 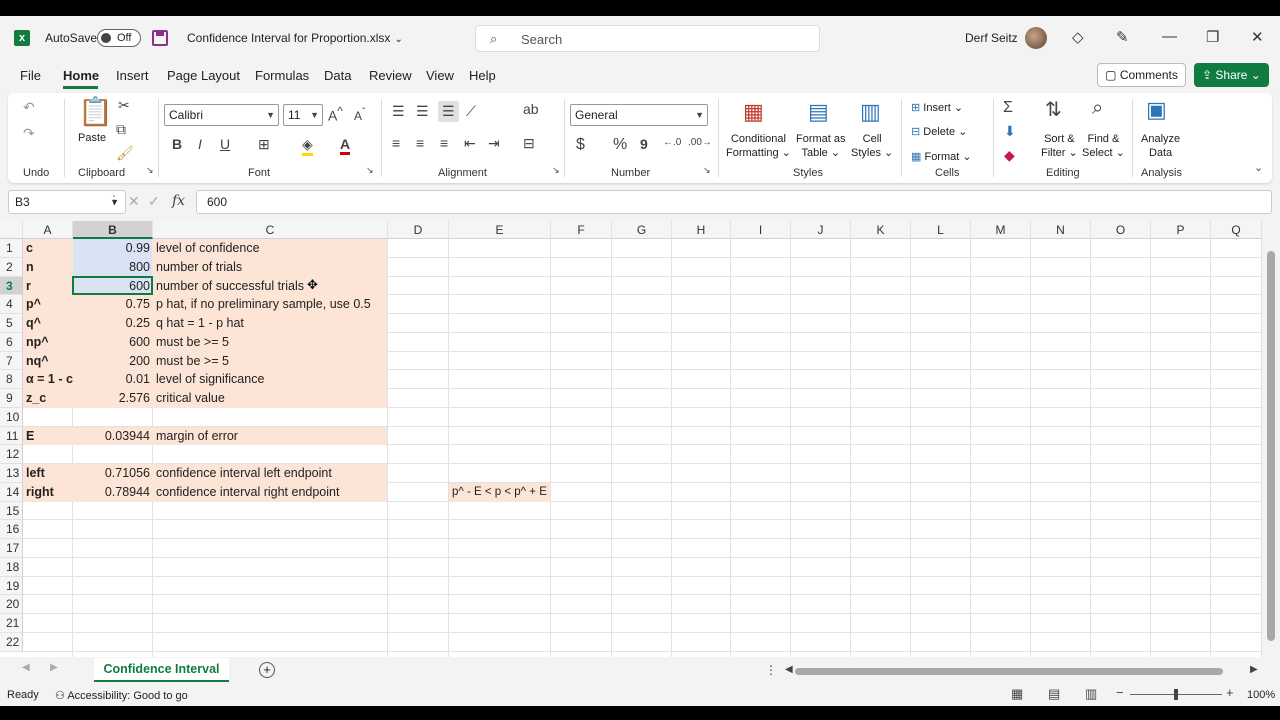 I want to click on cell-b2: 800, so click(x=113, y=267).